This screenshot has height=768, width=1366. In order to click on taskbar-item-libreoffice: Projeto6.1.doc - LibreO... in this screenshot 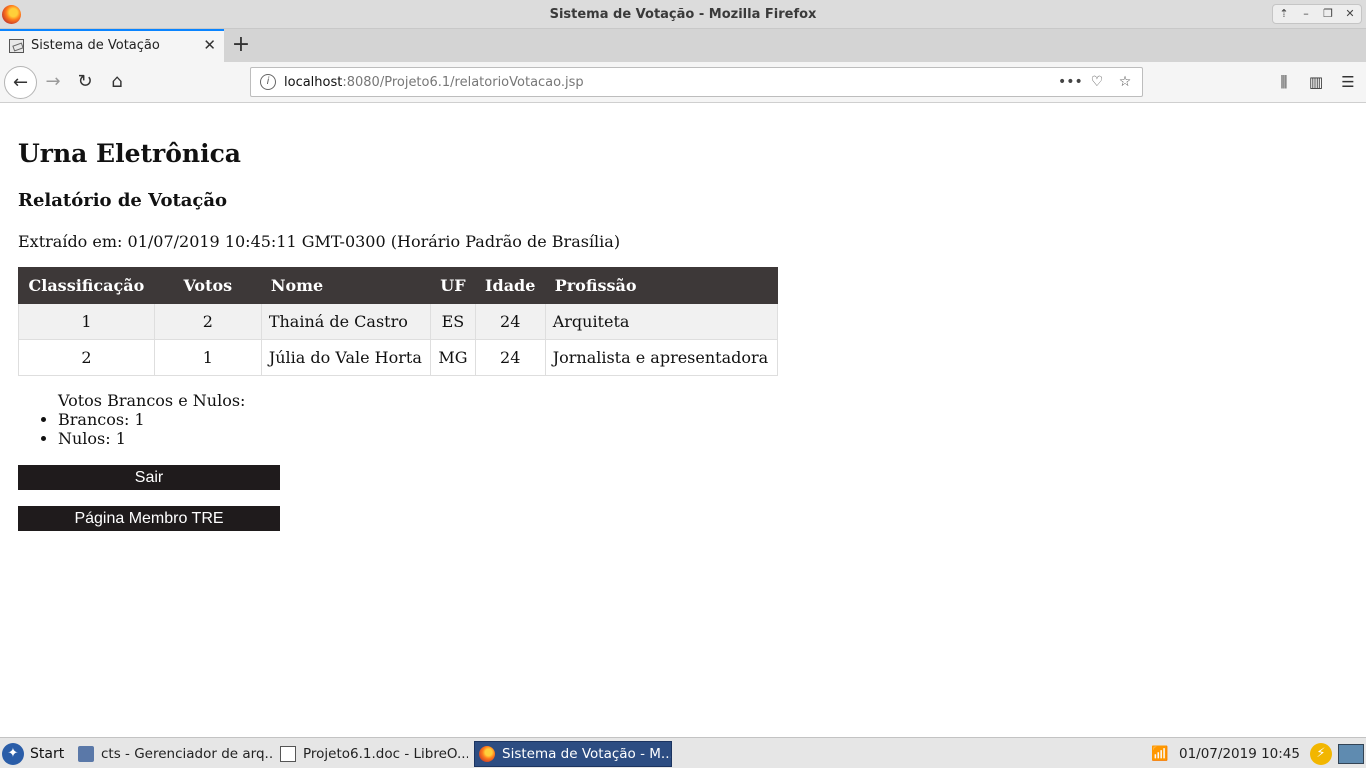, I will do `click(372, 754)`.